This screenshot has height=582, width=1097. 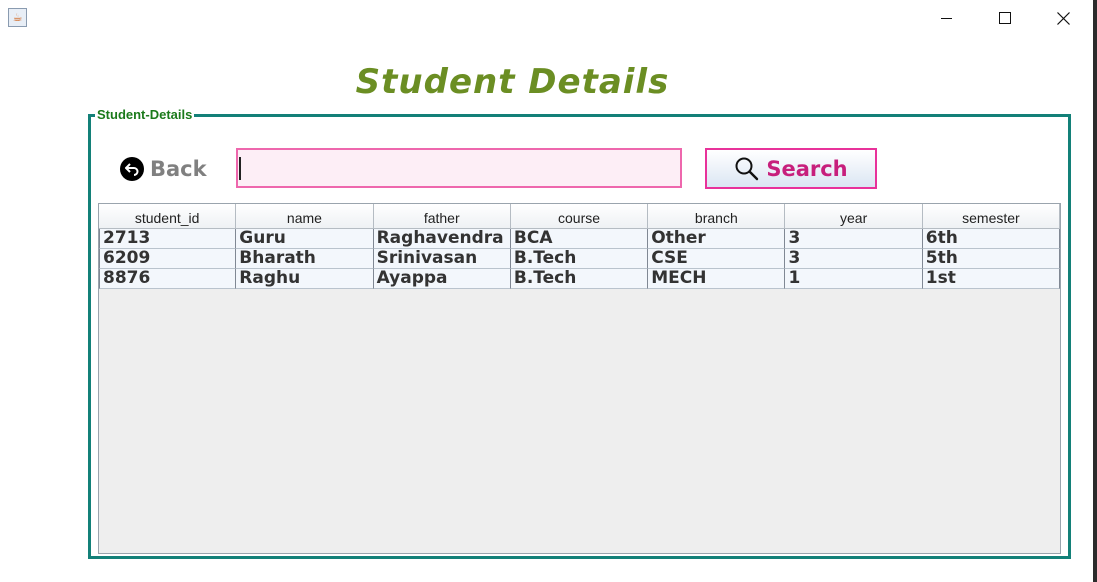 What do you see at coordinates (145, 114) in the screenshot?
I see `panel-label: Student-Details` at bounding box center [145, 114].